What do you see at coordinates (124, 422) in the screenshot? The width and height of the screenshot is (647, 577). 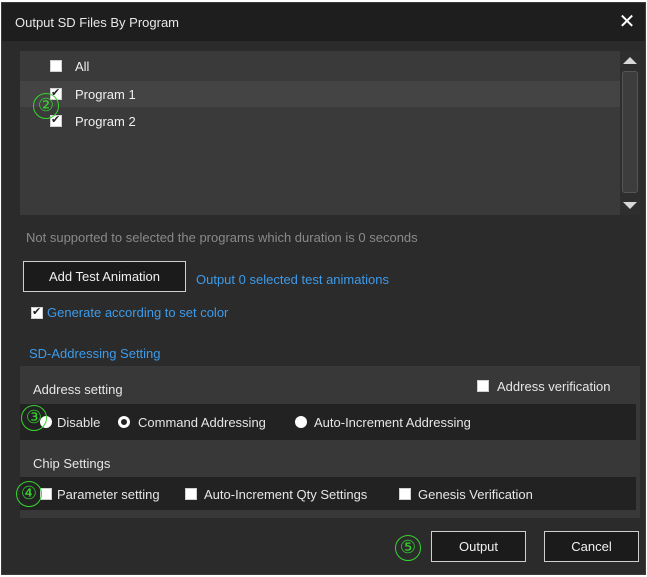 I see `command-addressing-radio` at bounding box center [124, 422].